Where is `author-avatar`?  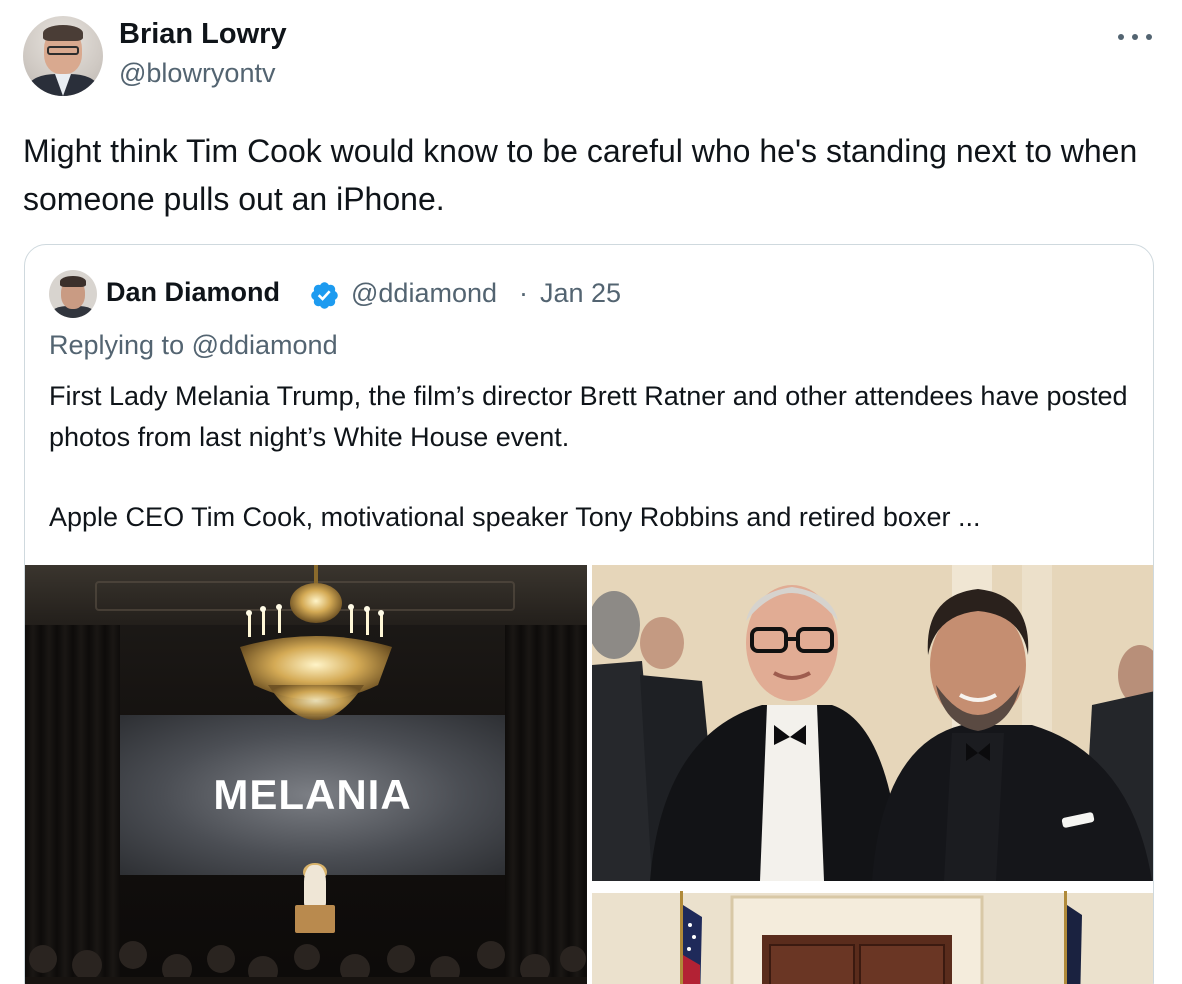 author-avatar is located at coordinates (63, 56).